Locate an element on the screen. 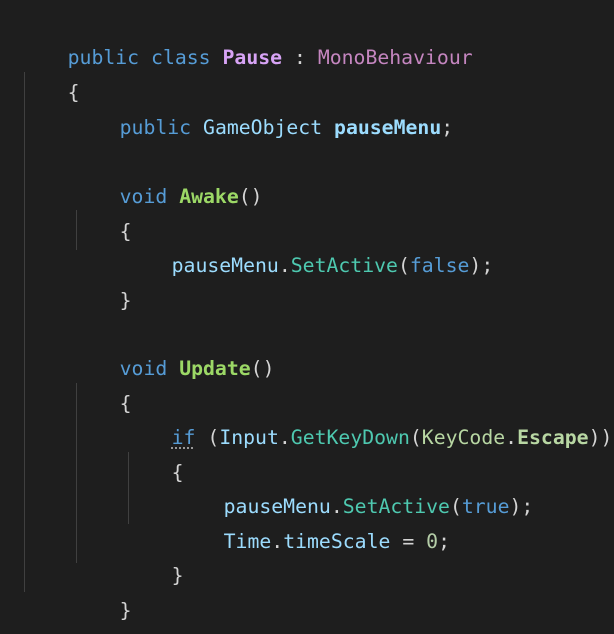 The height and width of the screenshot is (634, 614). operator-equals: = is located at coordinates (408, 541).